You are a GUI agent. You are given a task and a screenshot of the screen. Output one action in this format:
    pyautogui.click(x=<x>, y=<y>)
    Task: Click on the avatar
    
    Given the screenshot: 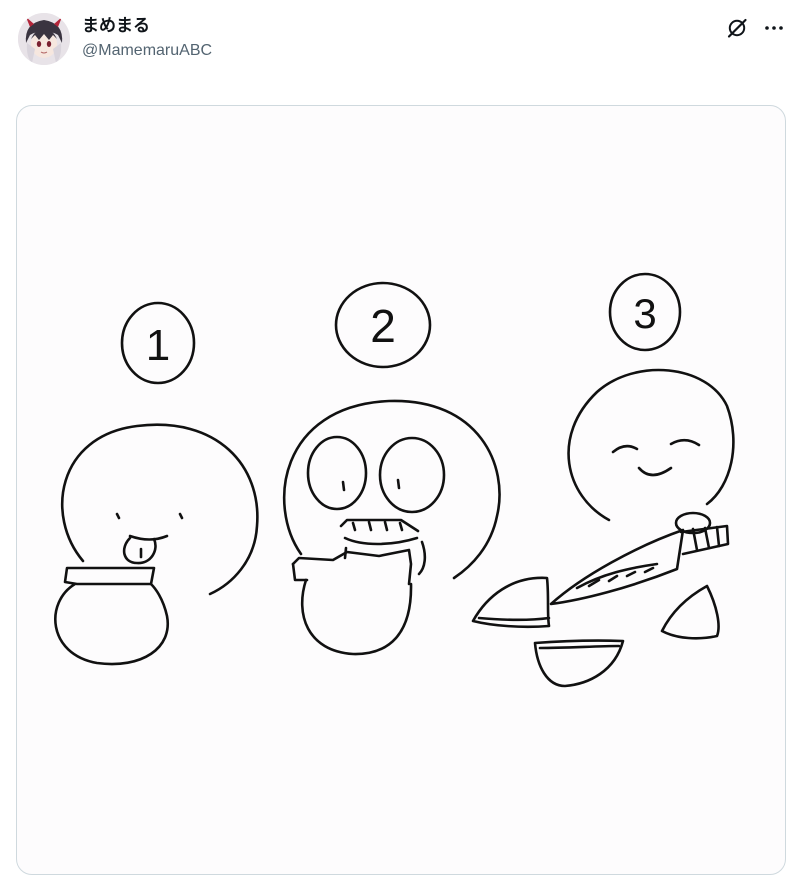 What is the action you would take?
    pyautogui.click(x=44, y=39)
    